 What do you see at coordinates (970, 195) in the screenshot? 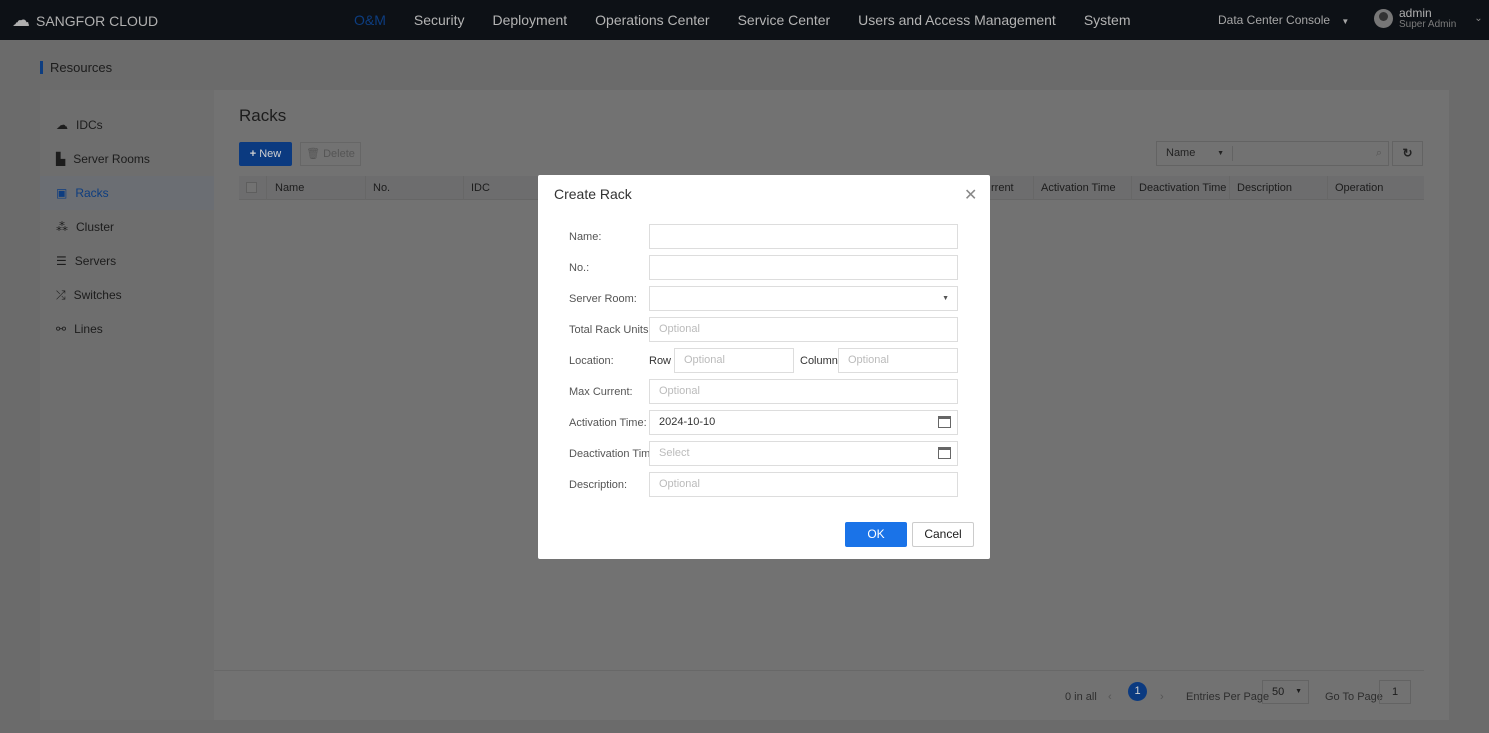
I see `close-icon: ✕` at bounding box center [970, 195].